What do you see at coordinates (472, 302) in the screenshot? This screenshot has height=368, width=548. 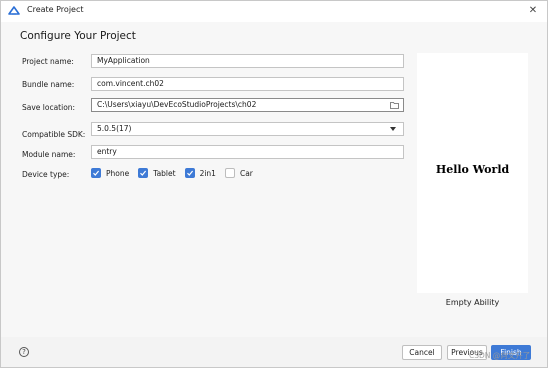 I see `template-name: Empty Ability` at bounding box center [472, 302].